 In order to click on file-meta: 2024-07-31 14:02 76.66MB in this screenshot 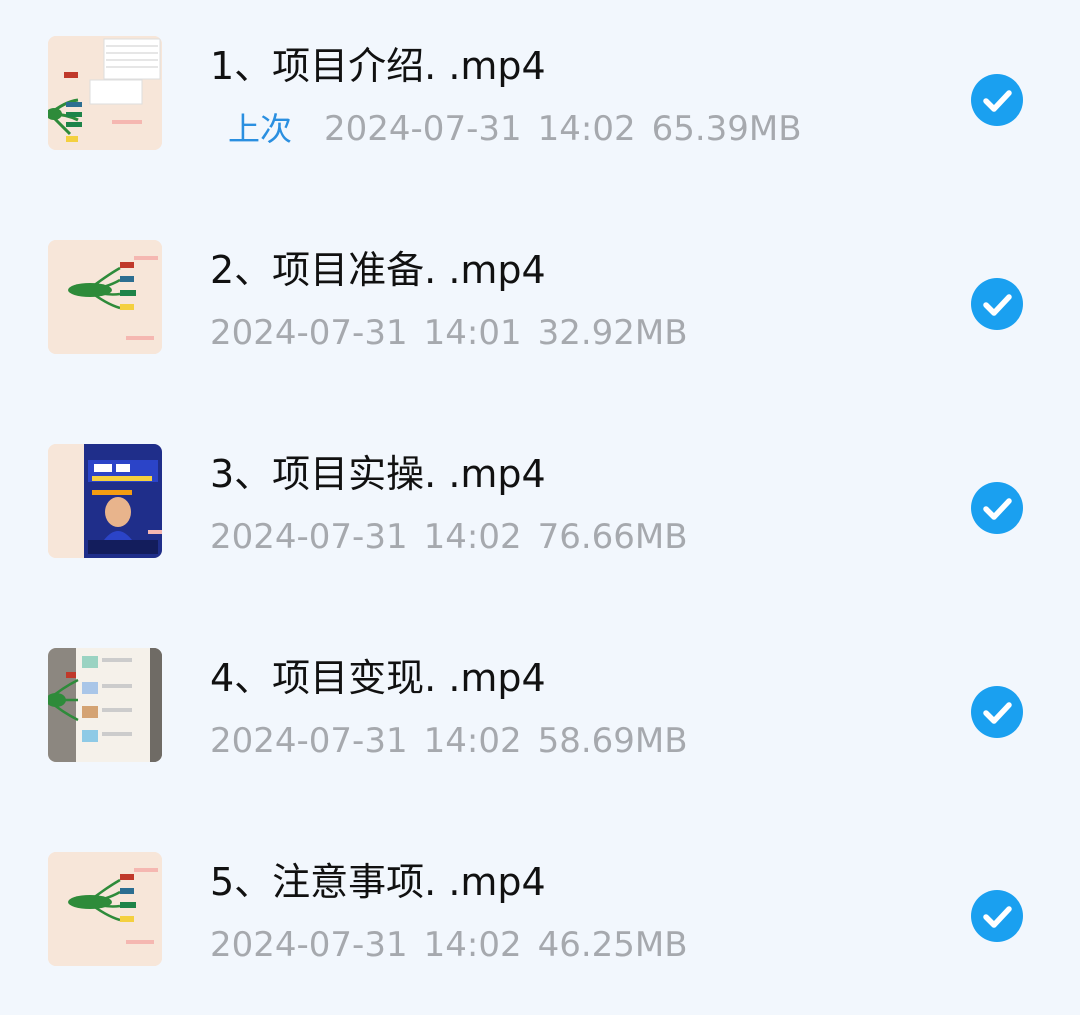, I will do `click(457, 537)`.